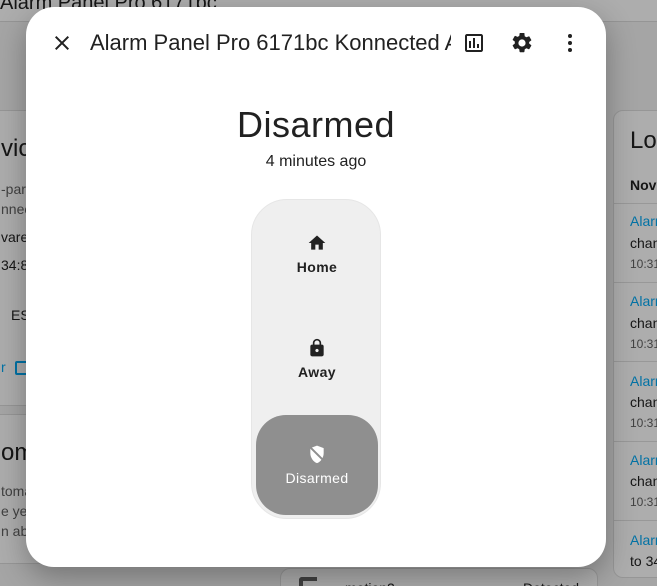  I want to click on close-icon, so click(62, 43).